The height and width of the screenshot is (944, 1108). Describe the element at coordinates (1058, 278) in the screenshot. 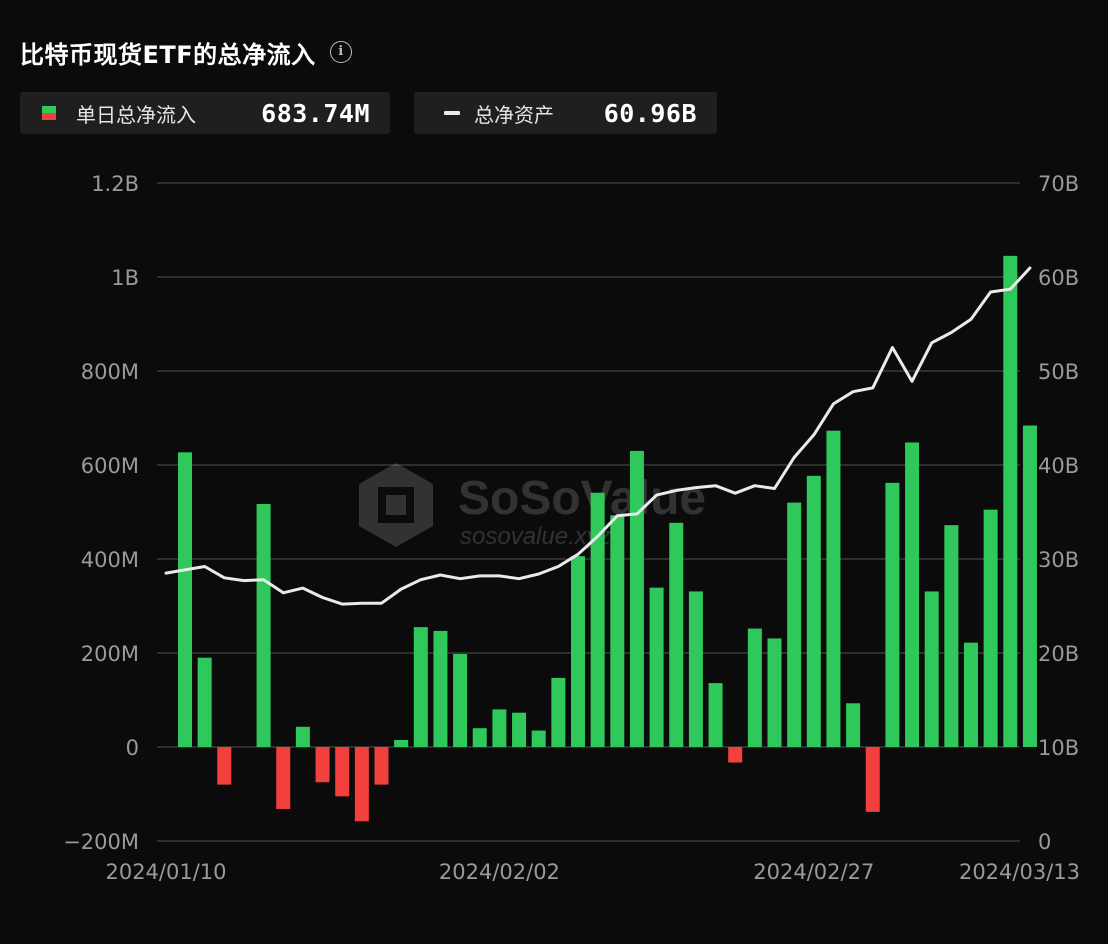

I see `right-tick-label: 60B` at that location.